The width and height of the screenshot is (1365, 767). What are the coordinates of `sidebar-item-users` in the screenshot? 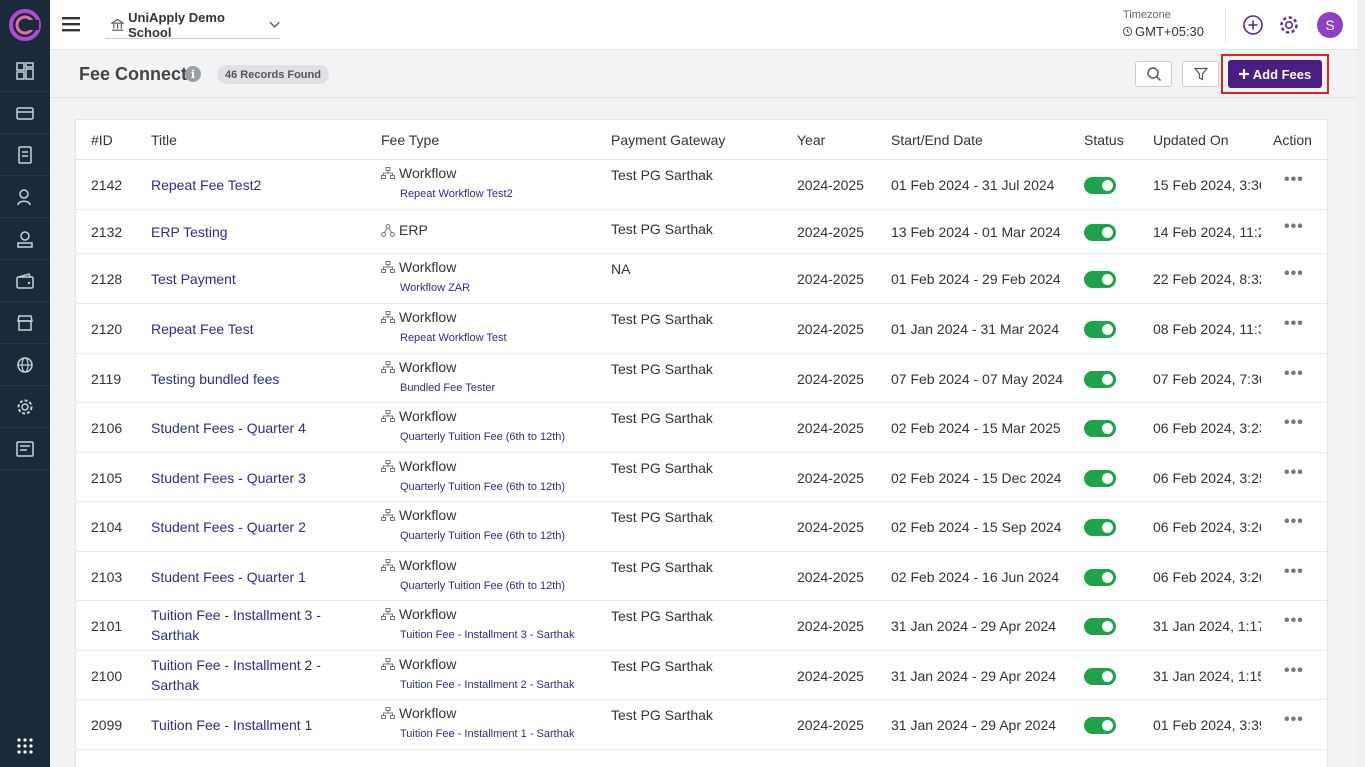 It's located at (25, 197).